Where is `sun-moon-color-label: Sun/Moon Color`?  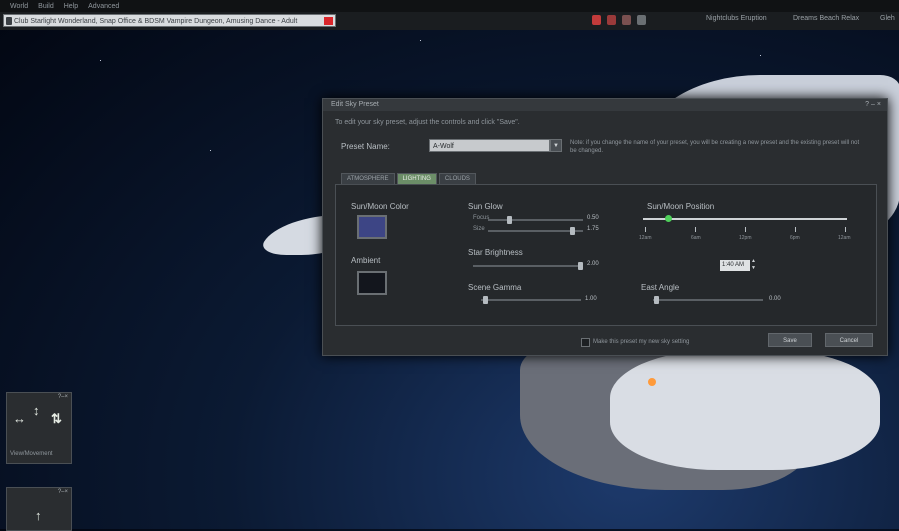 sun-moon-color-label: Sun/Moon Color is located at coordinates (380, 206).